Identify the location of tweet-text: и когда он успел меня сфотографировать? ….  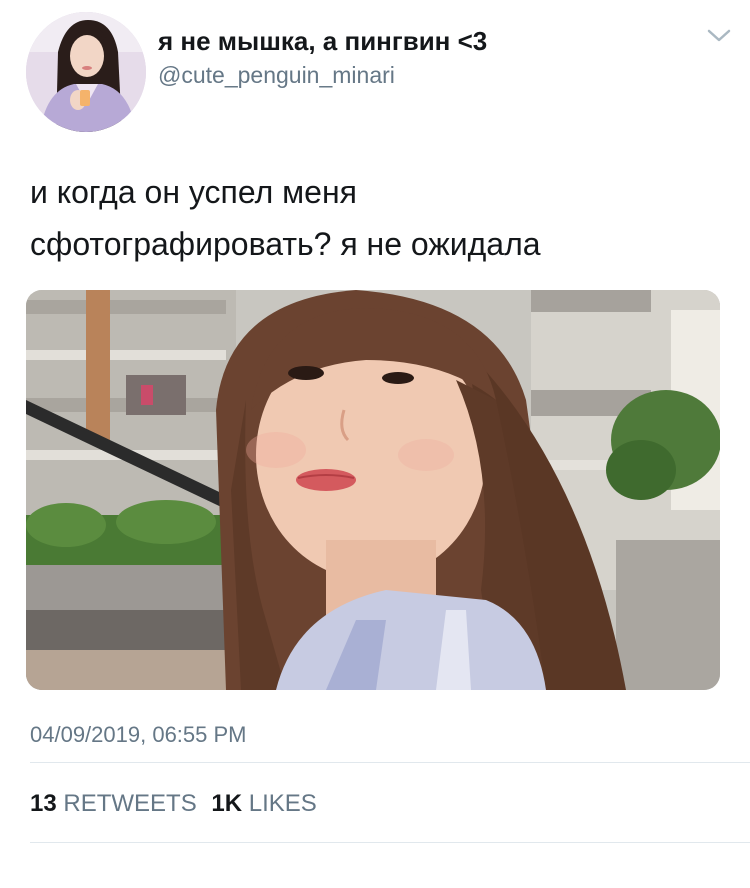
(375, 218).